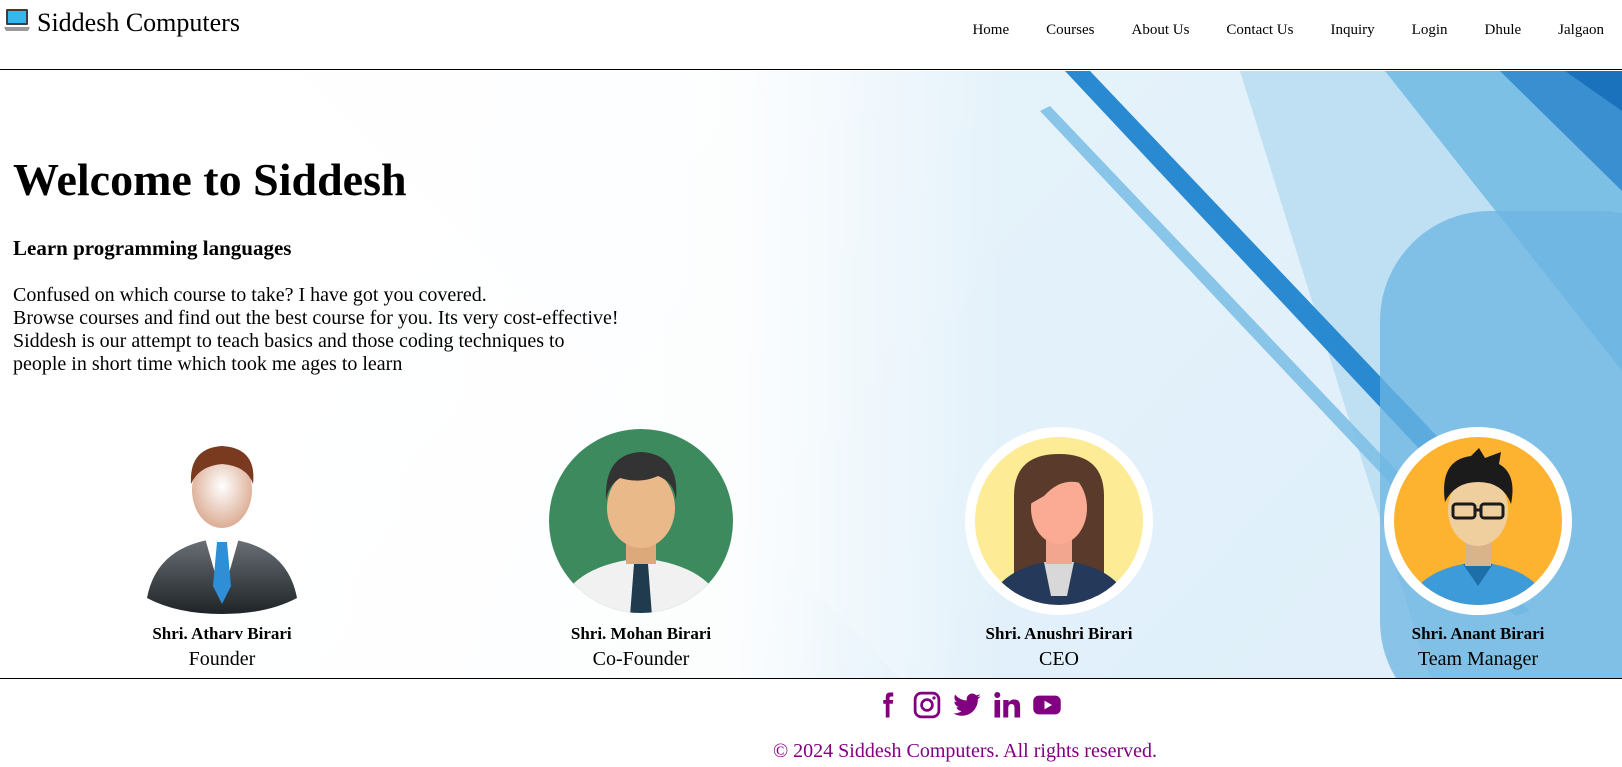  What do you see at coordinates (222, 659) in the screenshot?
I see `member-role: Founder` at bounding box center [222, 659].